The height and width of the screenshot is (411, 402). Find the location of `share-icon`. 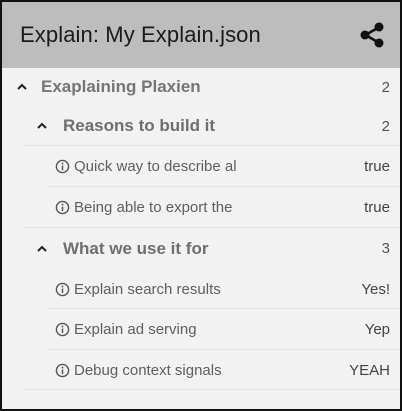

share-icon is located at coordinates (372, 35).